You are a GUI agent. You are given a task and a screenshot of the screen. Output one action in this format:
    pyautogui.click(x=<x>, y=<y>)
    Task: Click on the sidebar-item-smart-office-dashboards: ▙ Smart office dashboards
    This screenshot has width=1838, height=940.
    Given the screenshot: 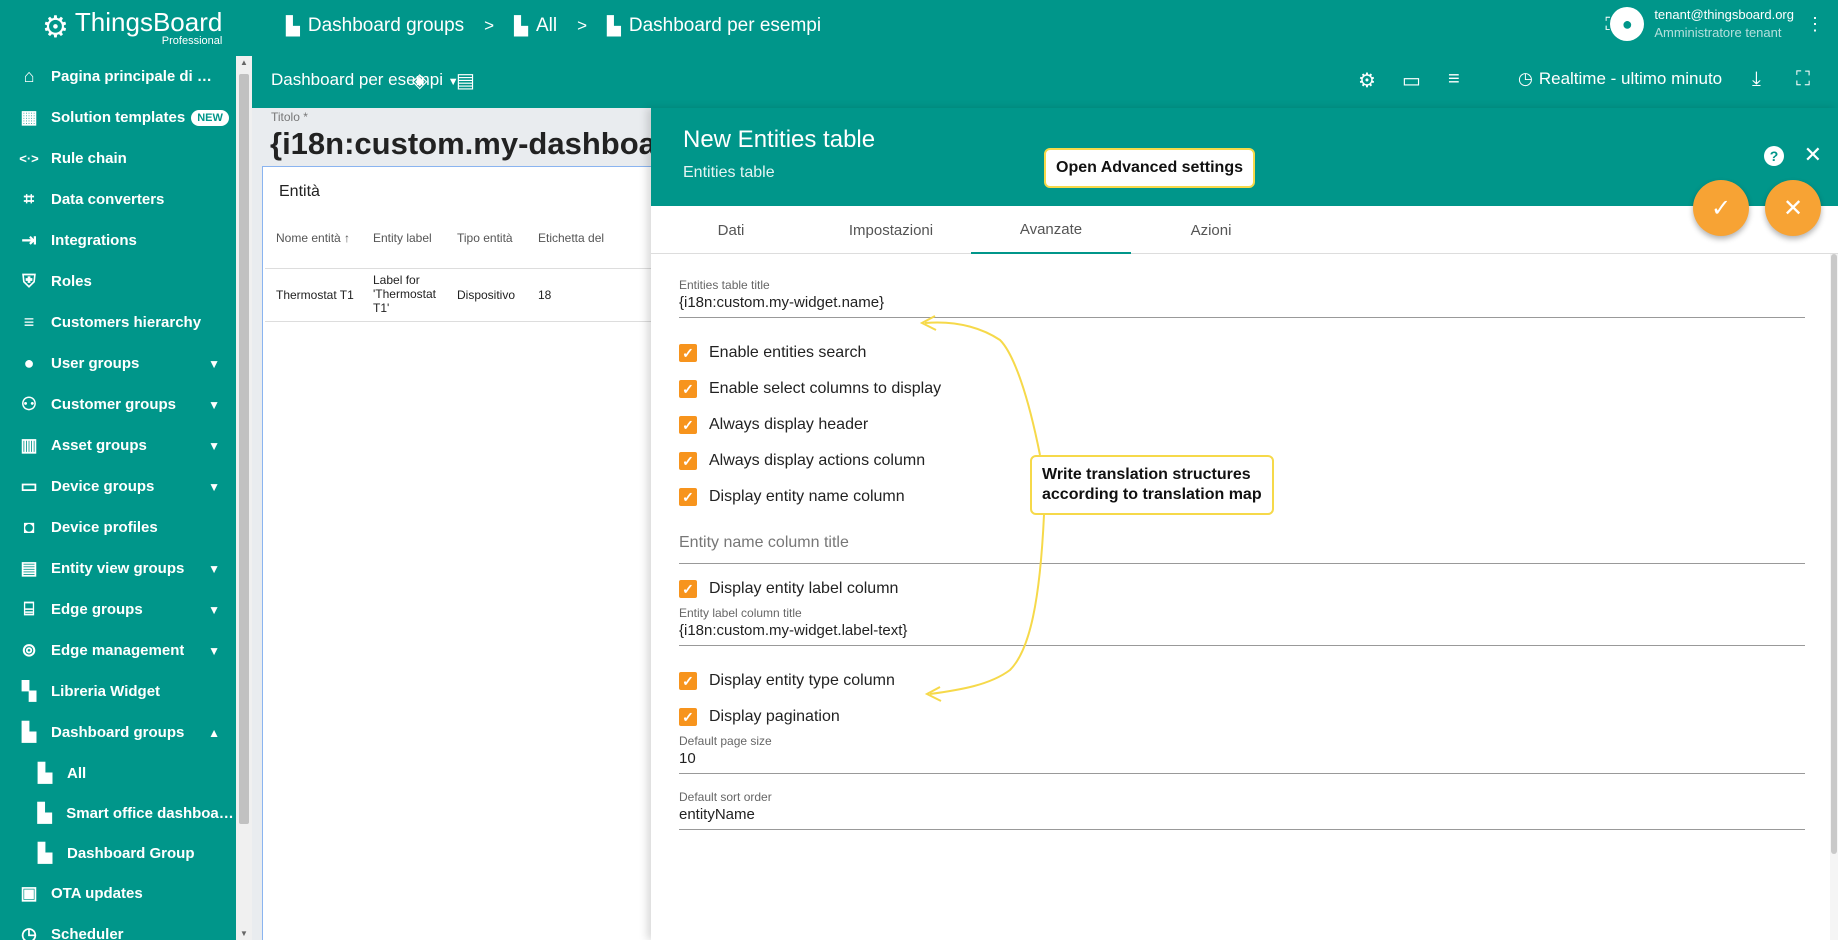 What is the action you would take?
    pyautogui.click(x=118, y=813)
    